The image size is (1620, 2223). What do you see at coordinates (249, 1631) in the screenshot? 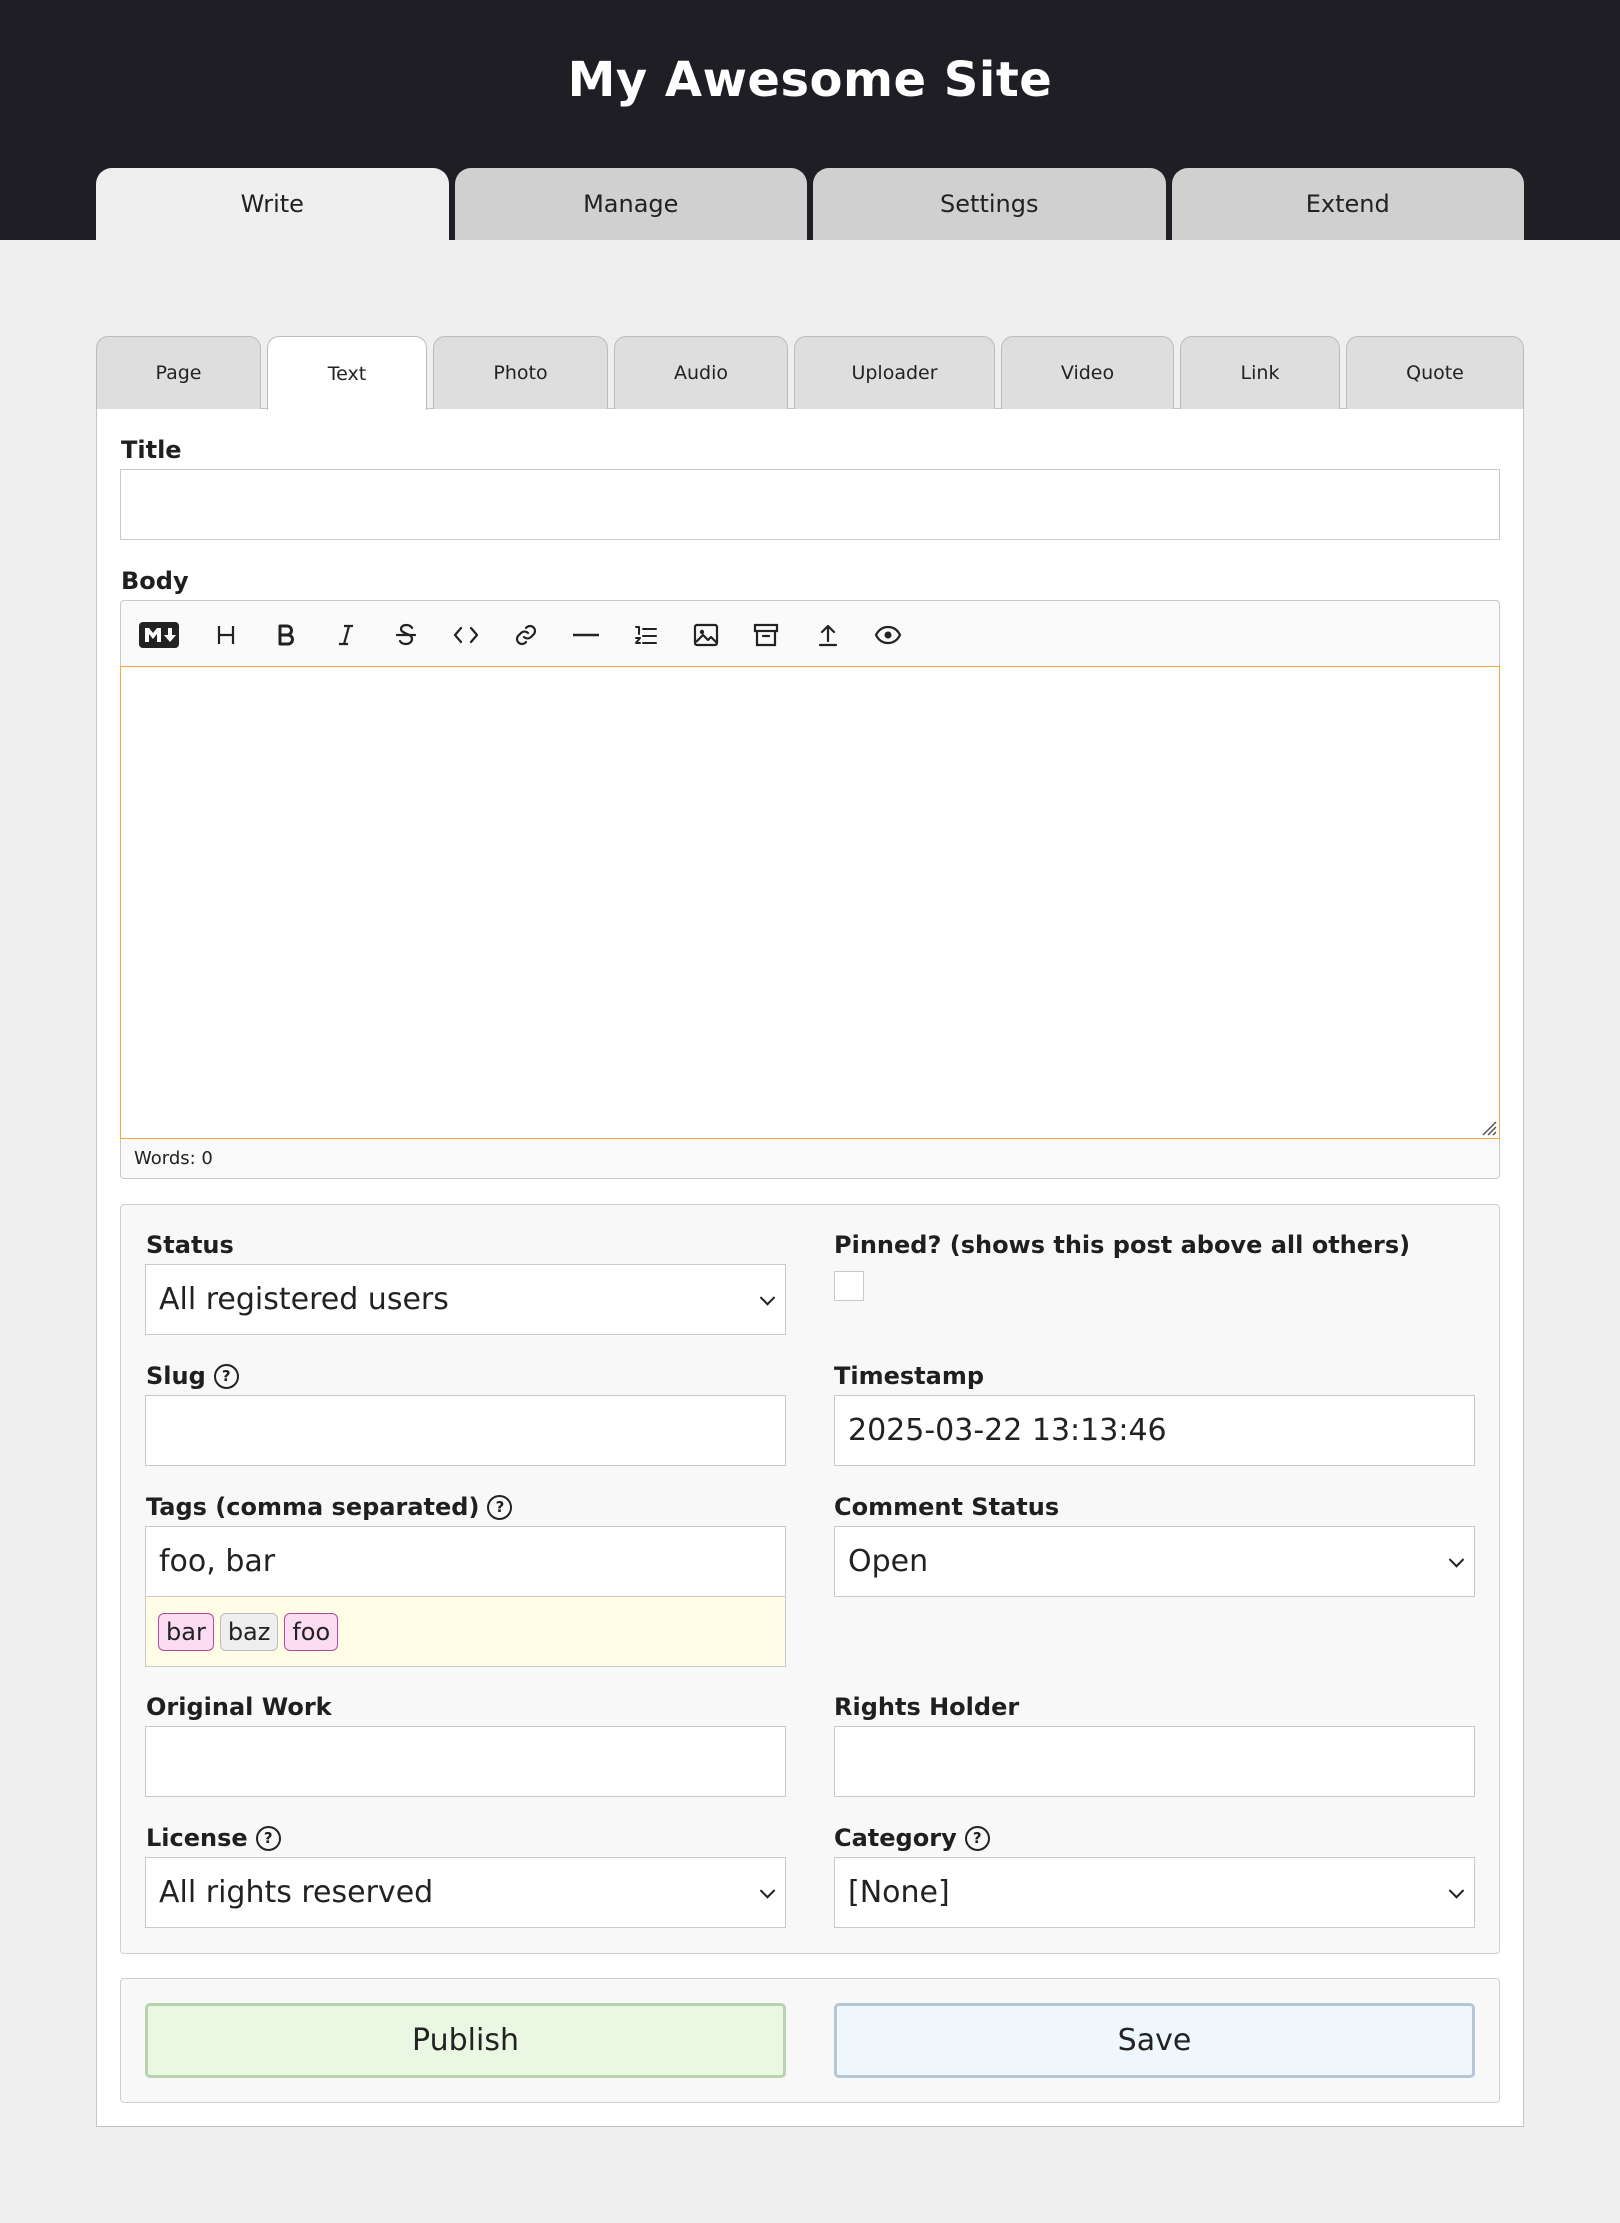
I see `tag-chip-baz: baz` at bounding box center [249, 1631].